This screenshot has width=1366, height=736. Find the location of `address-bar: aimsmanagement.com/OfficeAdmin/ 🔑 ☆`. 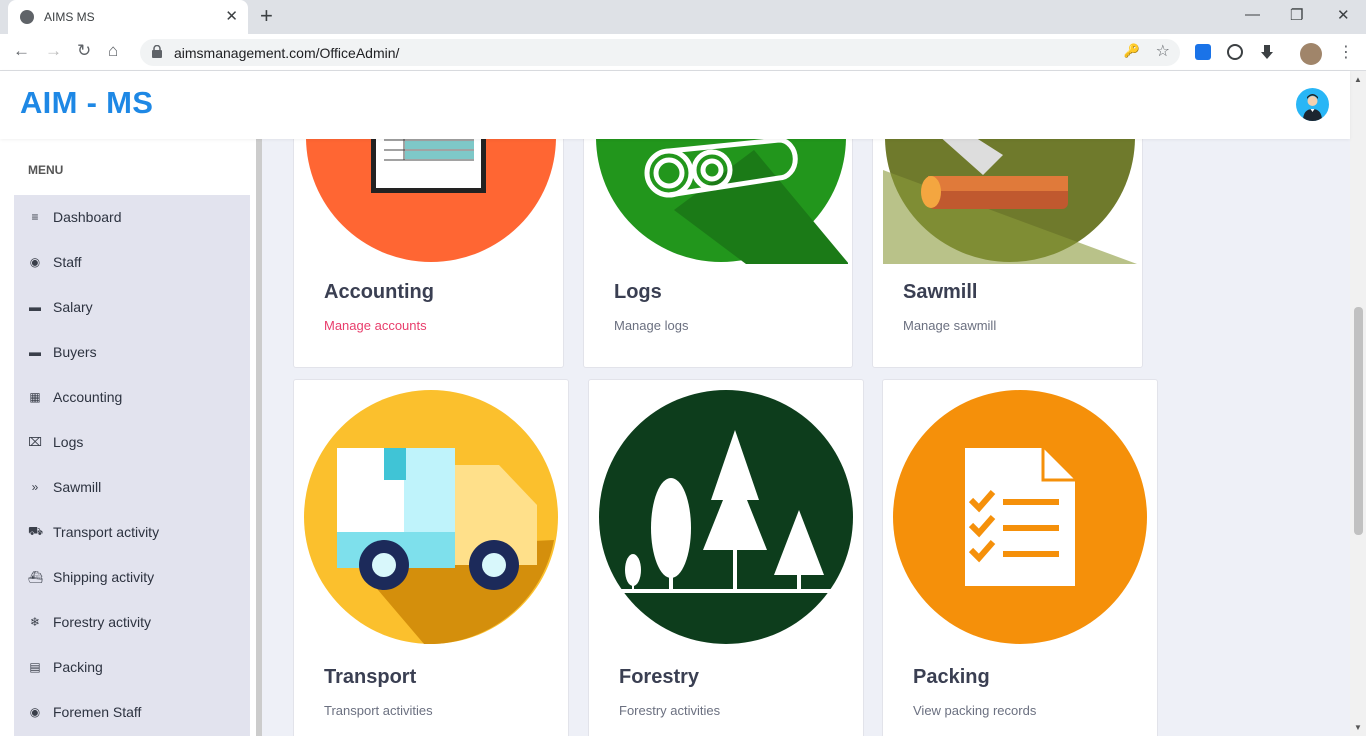

address-bar: aimsmanagement.com/OfficeAdmin/ 🔑 ☆ is located at coordinates (660, 52).